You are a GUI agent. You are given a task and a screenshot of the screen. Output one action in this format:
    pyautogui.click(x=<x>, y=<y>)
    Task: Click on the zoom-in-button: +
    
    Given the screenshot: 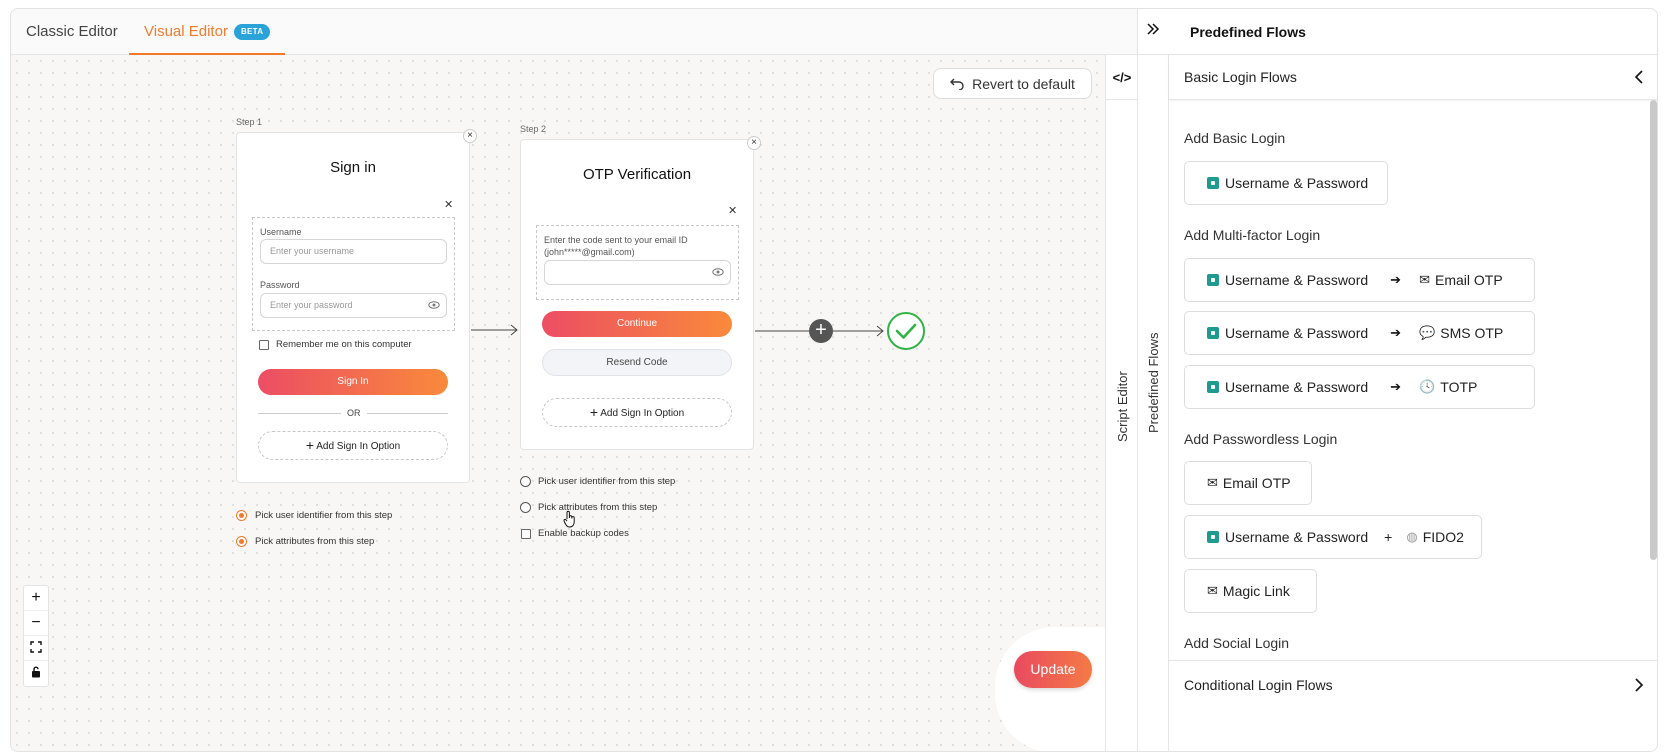 What is the action you would take?
    pyautogui.click(x=36, y=598)
    